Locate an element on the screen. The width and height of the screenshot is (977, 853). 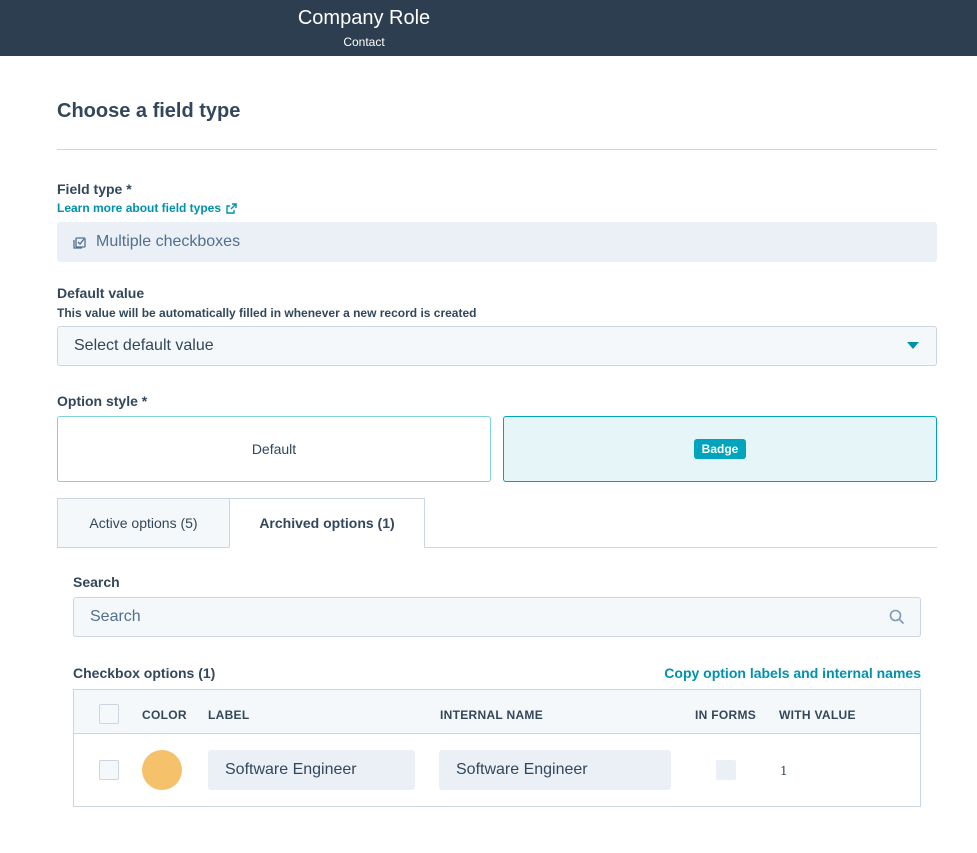
checkbox-icon is located at coordinates (79, 243).